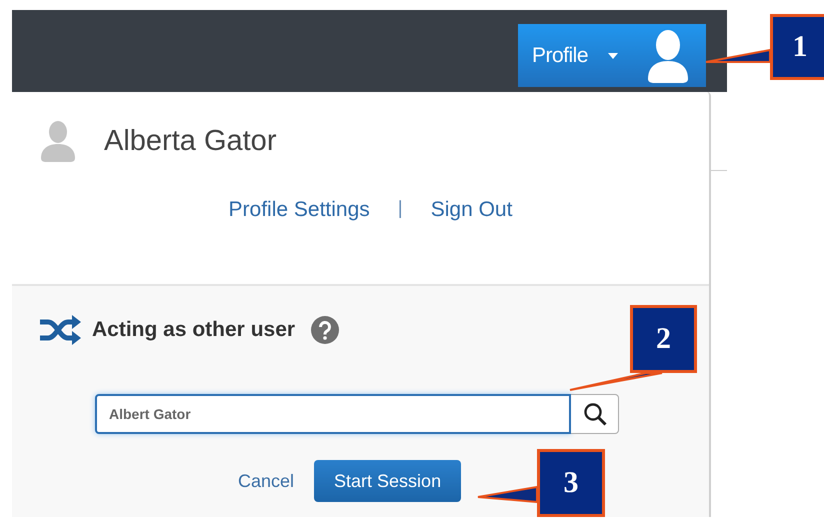 The width and height of the screenshot is (824, 527). I want to click on profile-settings-link: Profile Settings, so click(299, 210).